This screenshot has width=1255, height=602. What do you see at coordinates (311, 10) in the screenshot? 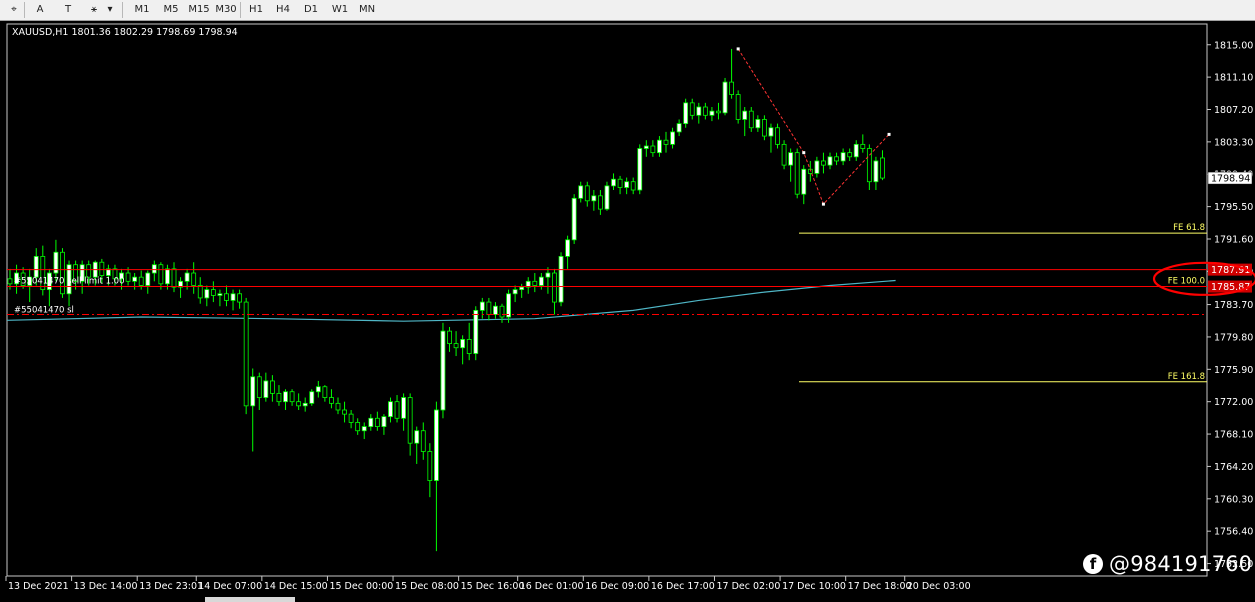
I see `timeframe-d1-button: D1` at bounding box center [311, 10].